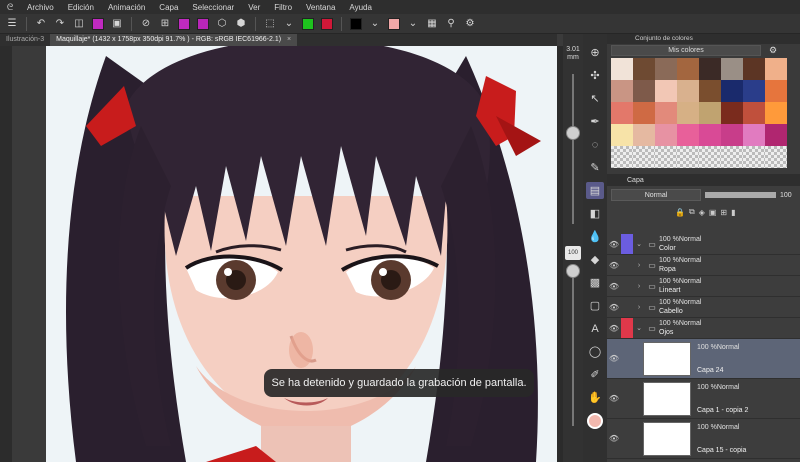 Image resolution: width=800 pixels, height=462 pixels. Describe the element at coordinates (595, 121) in the screenshot. I see `pen-icon: ✒` at that location.